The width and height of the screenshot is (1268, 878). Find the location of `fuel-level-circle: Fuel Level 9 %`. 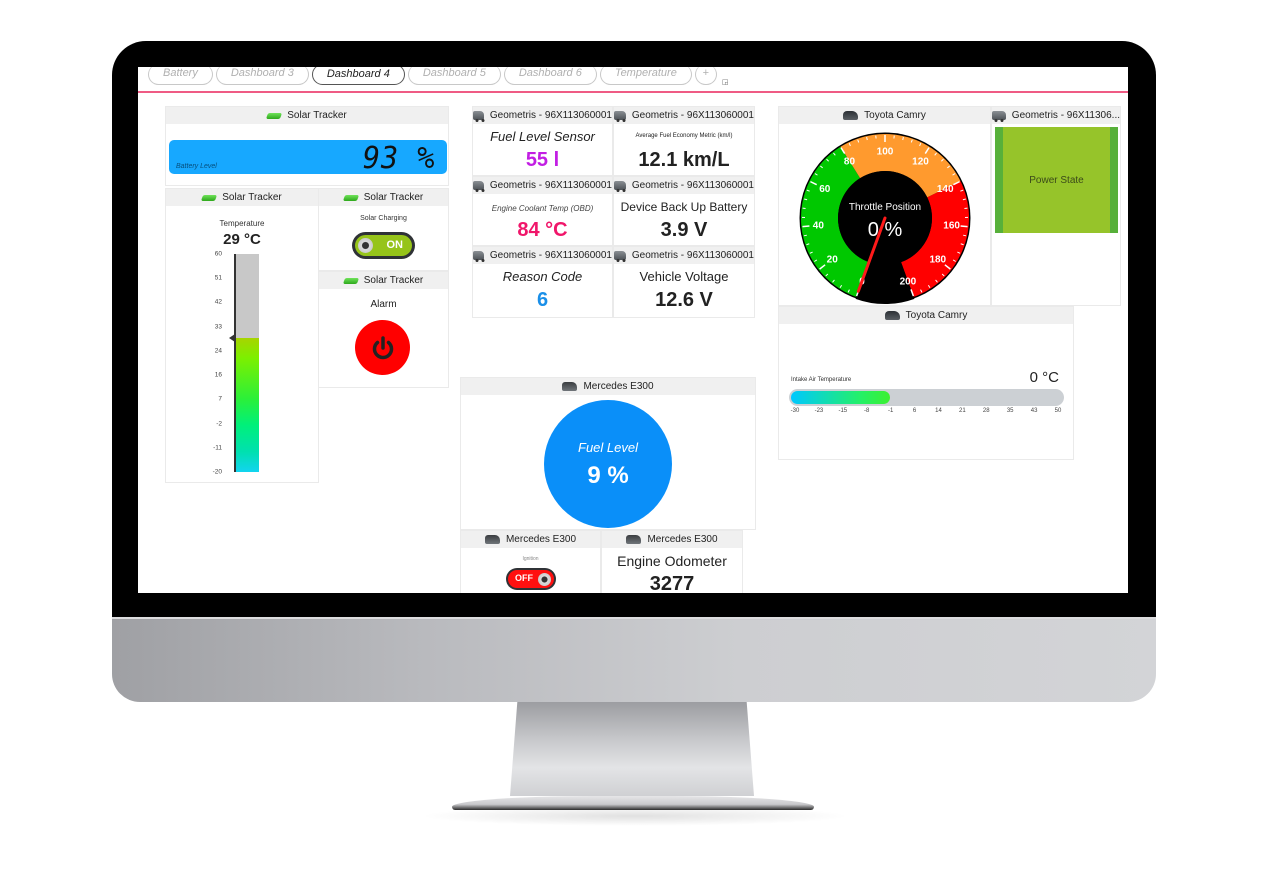

fuel-level-circle: Fuel Level 9 % is located at coordinates (608, 464).